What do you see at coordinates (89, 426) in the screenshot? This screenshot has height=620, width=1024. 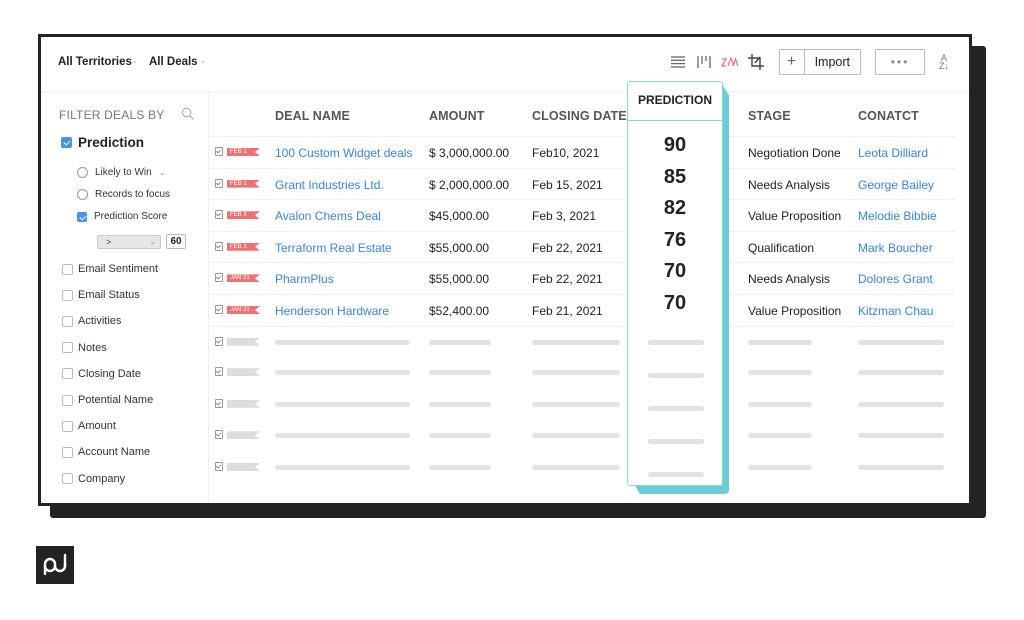 I see `filter-item-amount: Amount` at bounding box center [89, 426].